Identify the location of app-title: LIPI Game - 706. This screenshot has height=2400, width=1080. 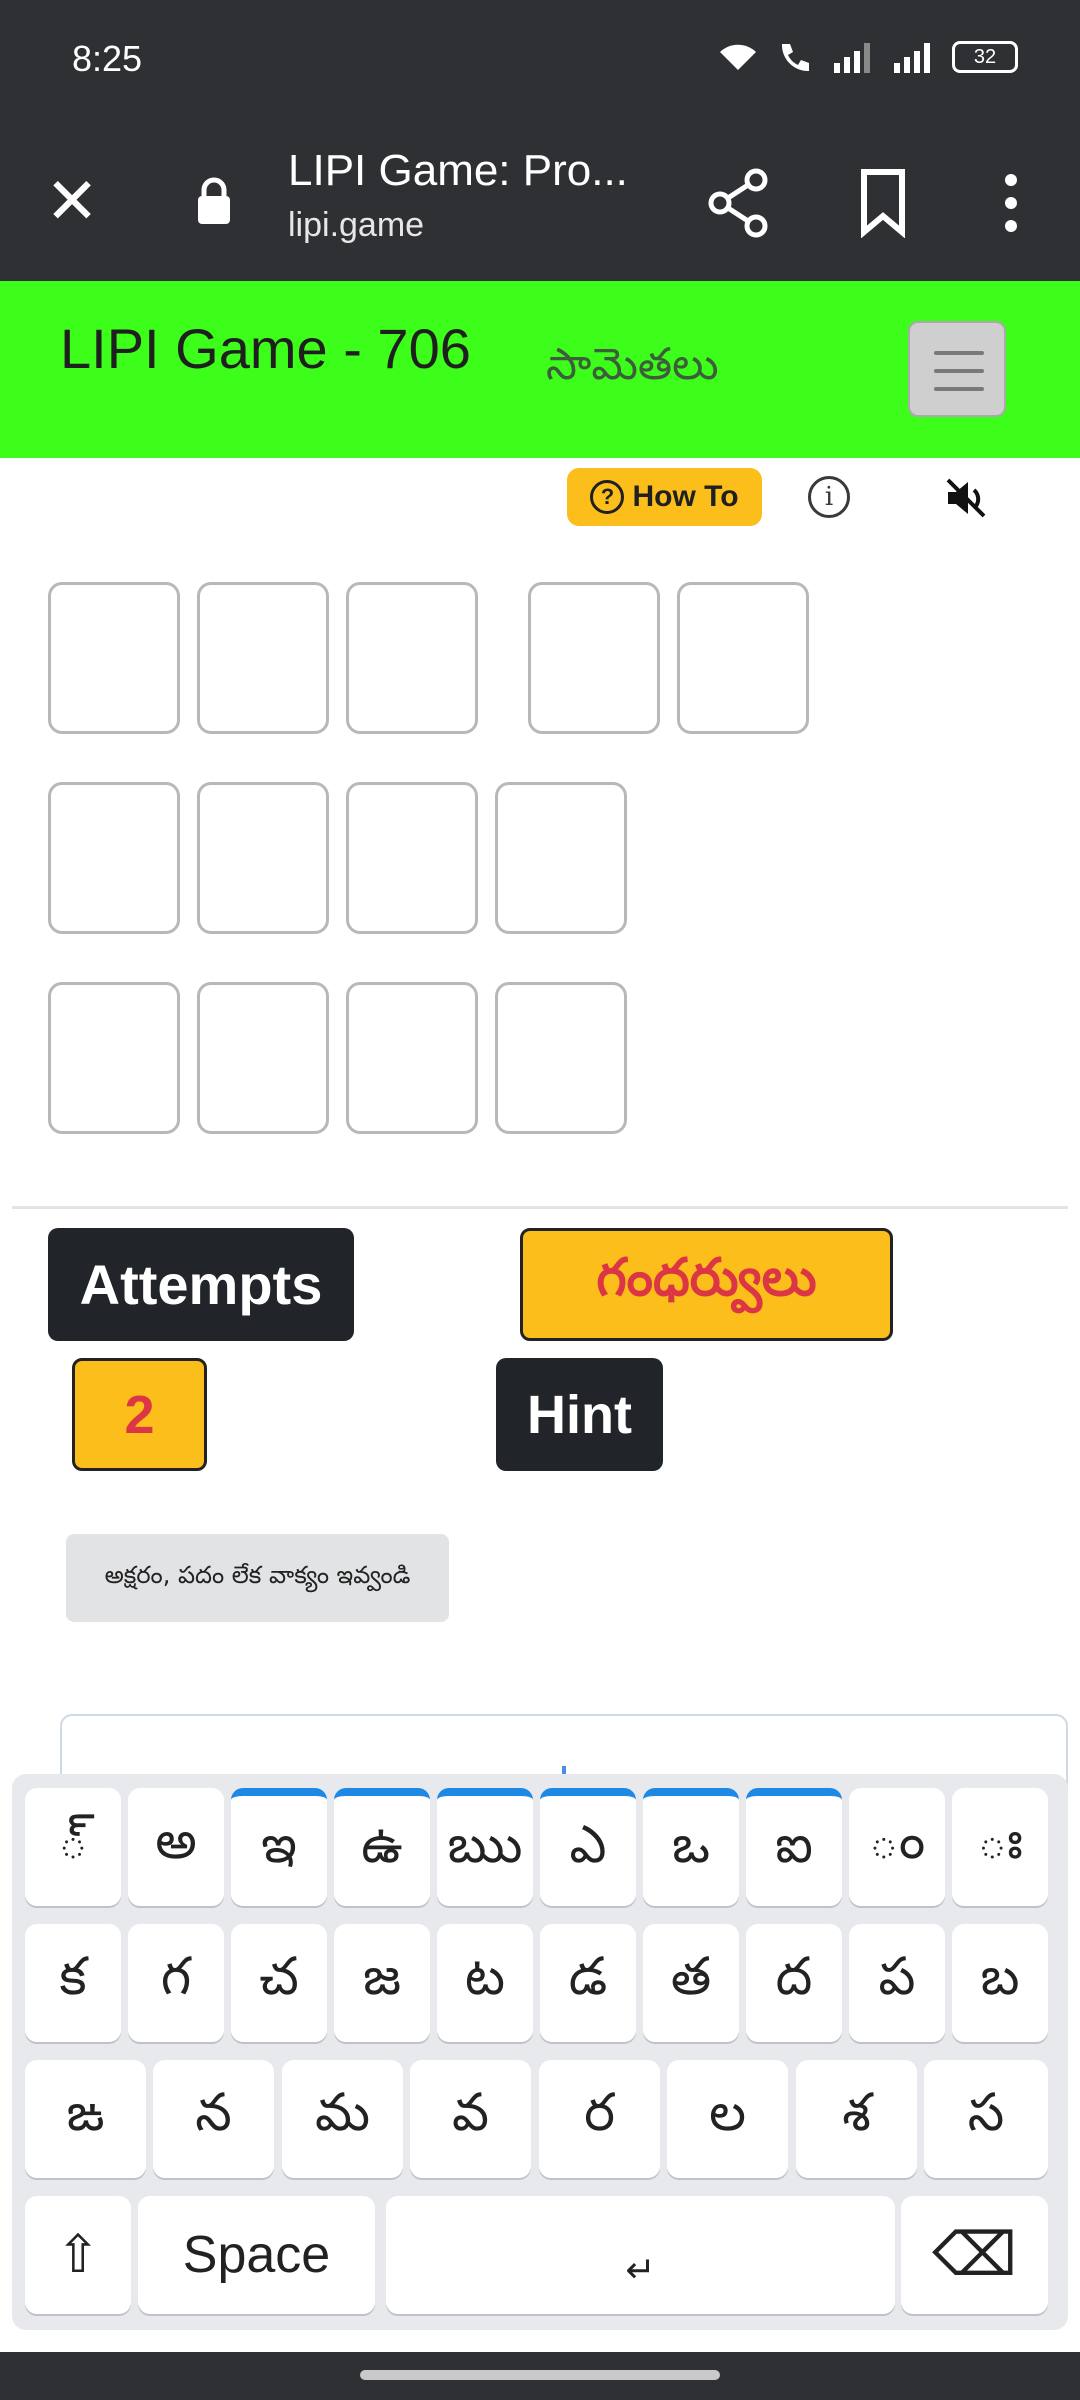
(265, 348).